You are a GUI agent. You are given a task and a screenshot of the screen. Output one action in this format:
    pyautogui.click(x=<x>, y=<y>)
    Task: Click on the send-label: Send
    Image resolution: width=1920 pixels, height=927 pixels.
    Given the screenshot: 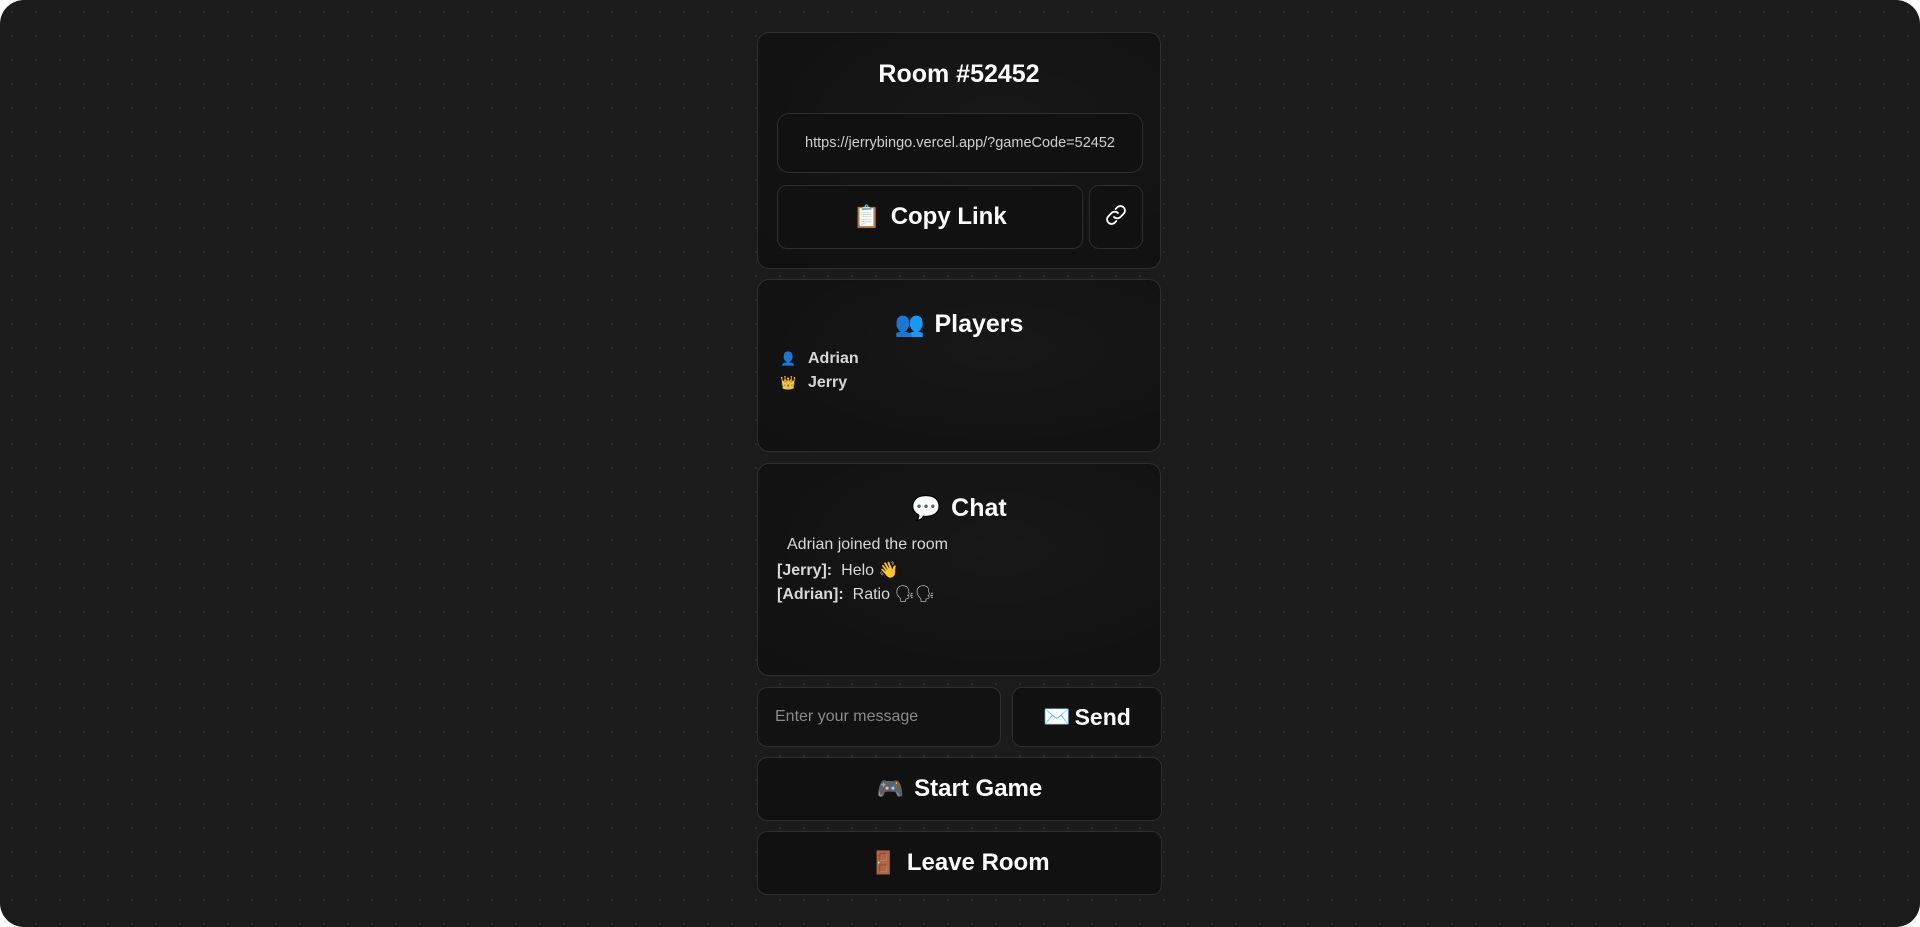 What is the action you would take?
    pyautogui.click(x=1102, y=716)
    